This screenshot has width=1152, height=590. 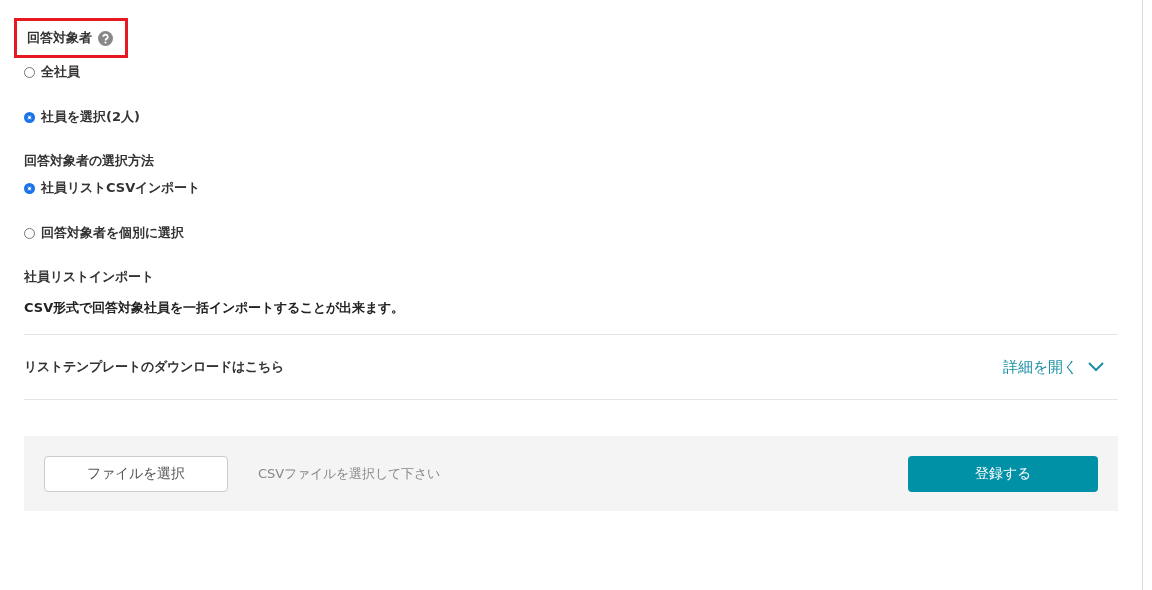 What do you see at coordinates (154, 367) in the screenshot?
I see `template-download-label: リストテンプレートのダウンロードはこちら` at bounding box center [154, 367].